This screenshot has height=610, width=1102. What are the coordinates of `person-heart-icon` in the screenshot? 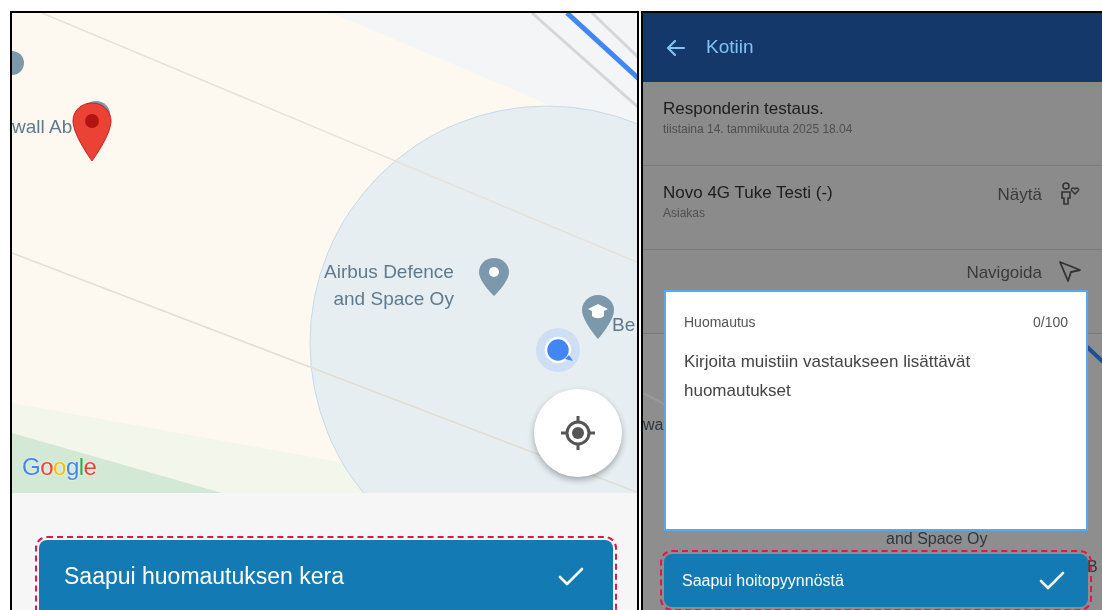 It's located at (1070, 194).